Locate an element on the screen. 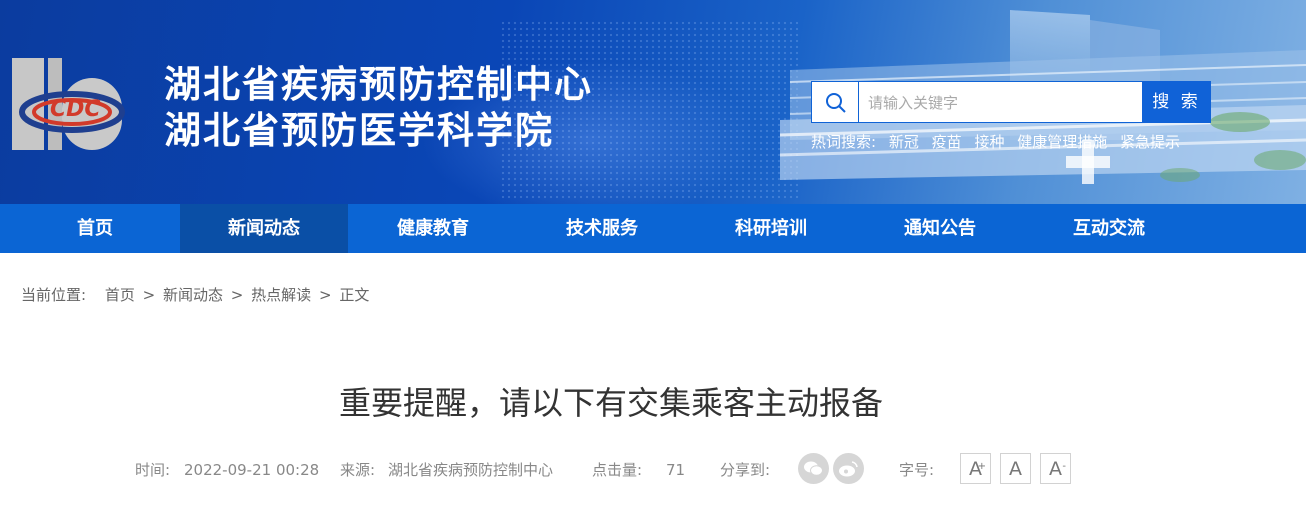 This screenshot has width=1306, height=509. cdc-logo: CDC is located at coordinates (68, 104).